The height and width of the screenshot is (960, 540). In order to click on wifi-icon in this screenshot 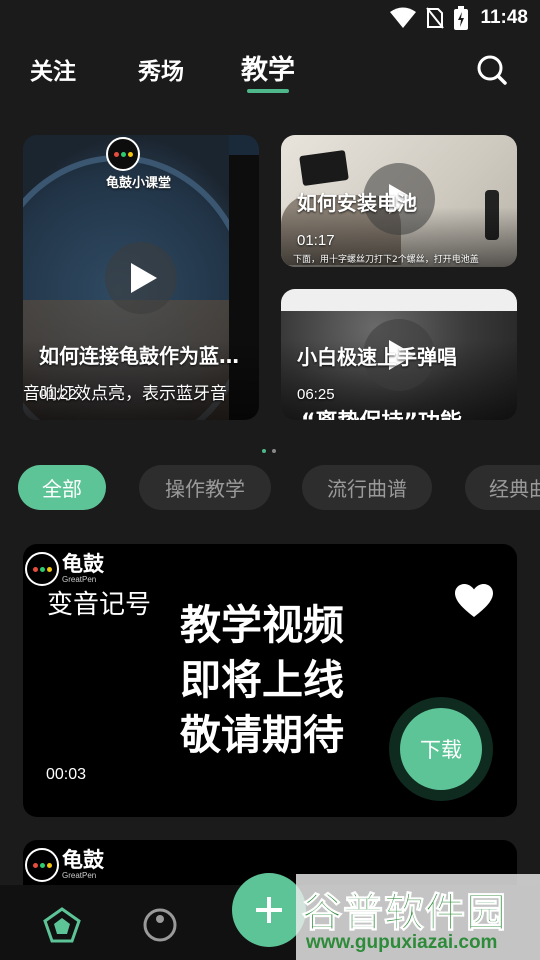, I will do `click(403, 18)`.